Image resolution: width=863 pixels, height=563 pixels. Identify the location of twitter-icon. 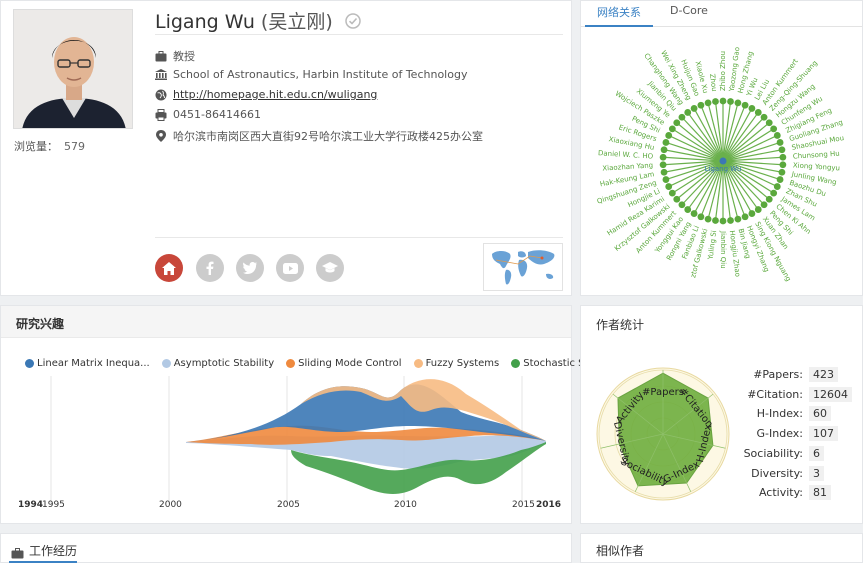
(250, 268).